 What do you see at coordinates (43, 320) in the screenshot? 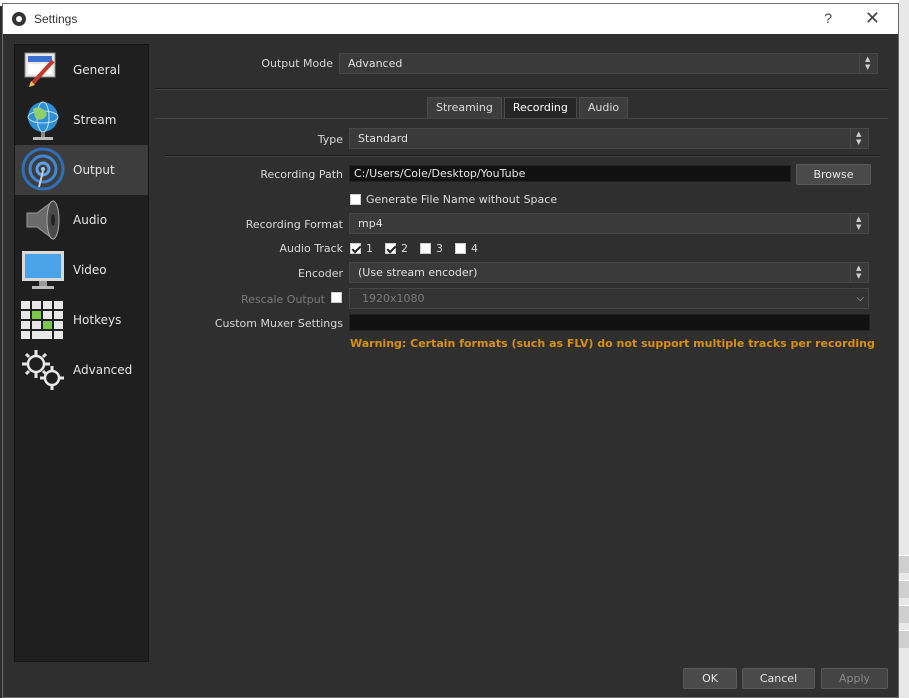
I see `keyboard-icon` at bounding box center [43, 320].